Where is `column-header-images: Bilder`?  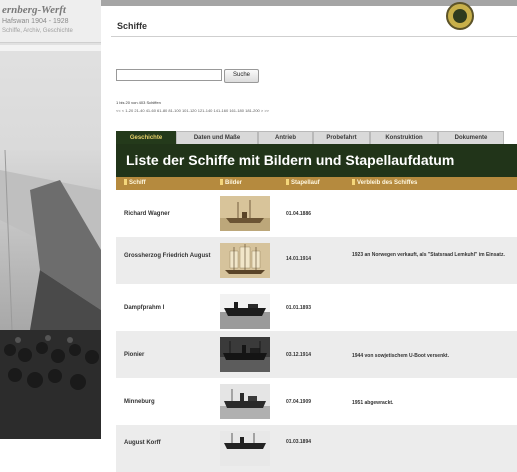 column-header-images: Bilder is located at coordinates (231, 182).